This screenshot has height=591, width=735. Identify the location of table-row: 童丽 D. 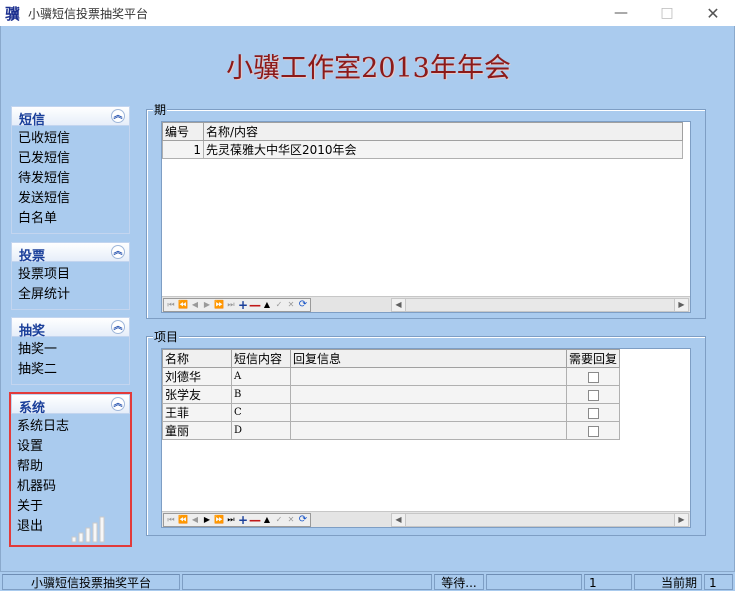
(391, 430).